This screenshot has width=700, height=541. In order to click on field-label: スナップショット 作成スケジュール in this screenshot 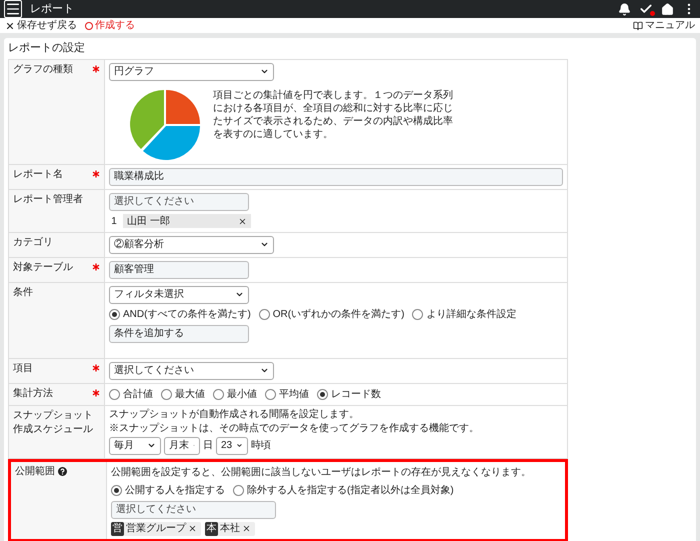, I will do `click(53, 422)`.